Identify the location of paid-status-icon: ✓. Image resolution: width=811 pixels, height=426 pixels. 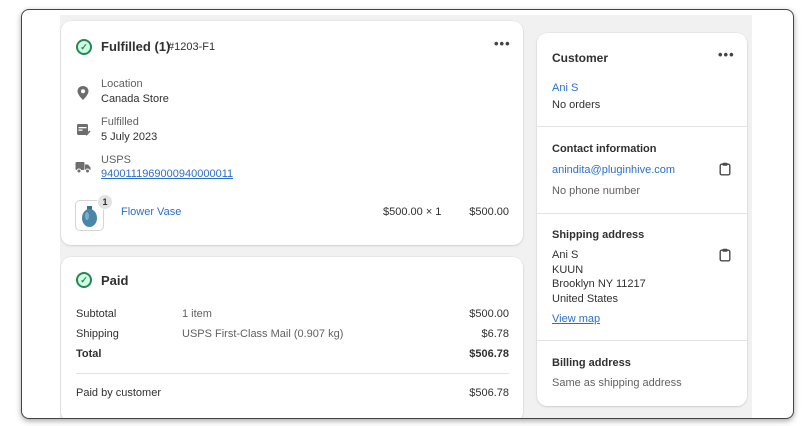
(84, 280).